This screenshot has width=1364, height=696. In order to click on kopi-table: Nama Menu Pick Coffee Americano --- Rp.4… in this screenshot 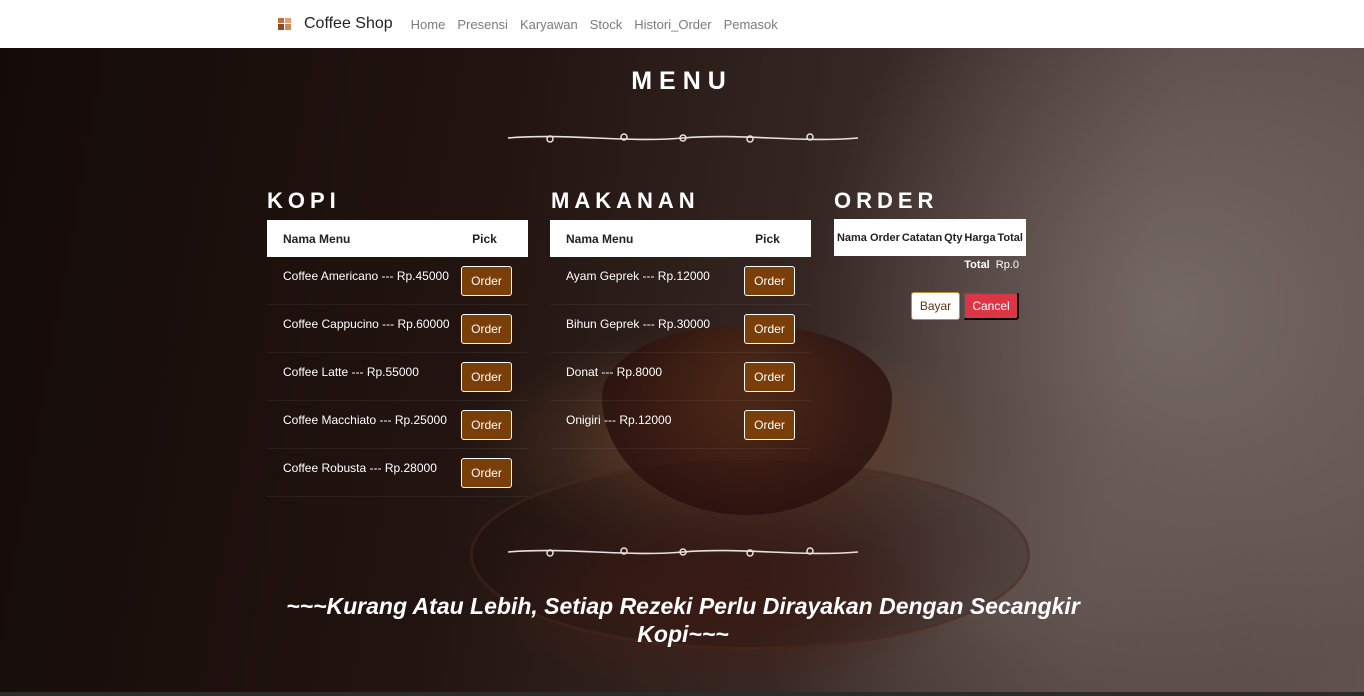, I will do `click(397, 358)`.